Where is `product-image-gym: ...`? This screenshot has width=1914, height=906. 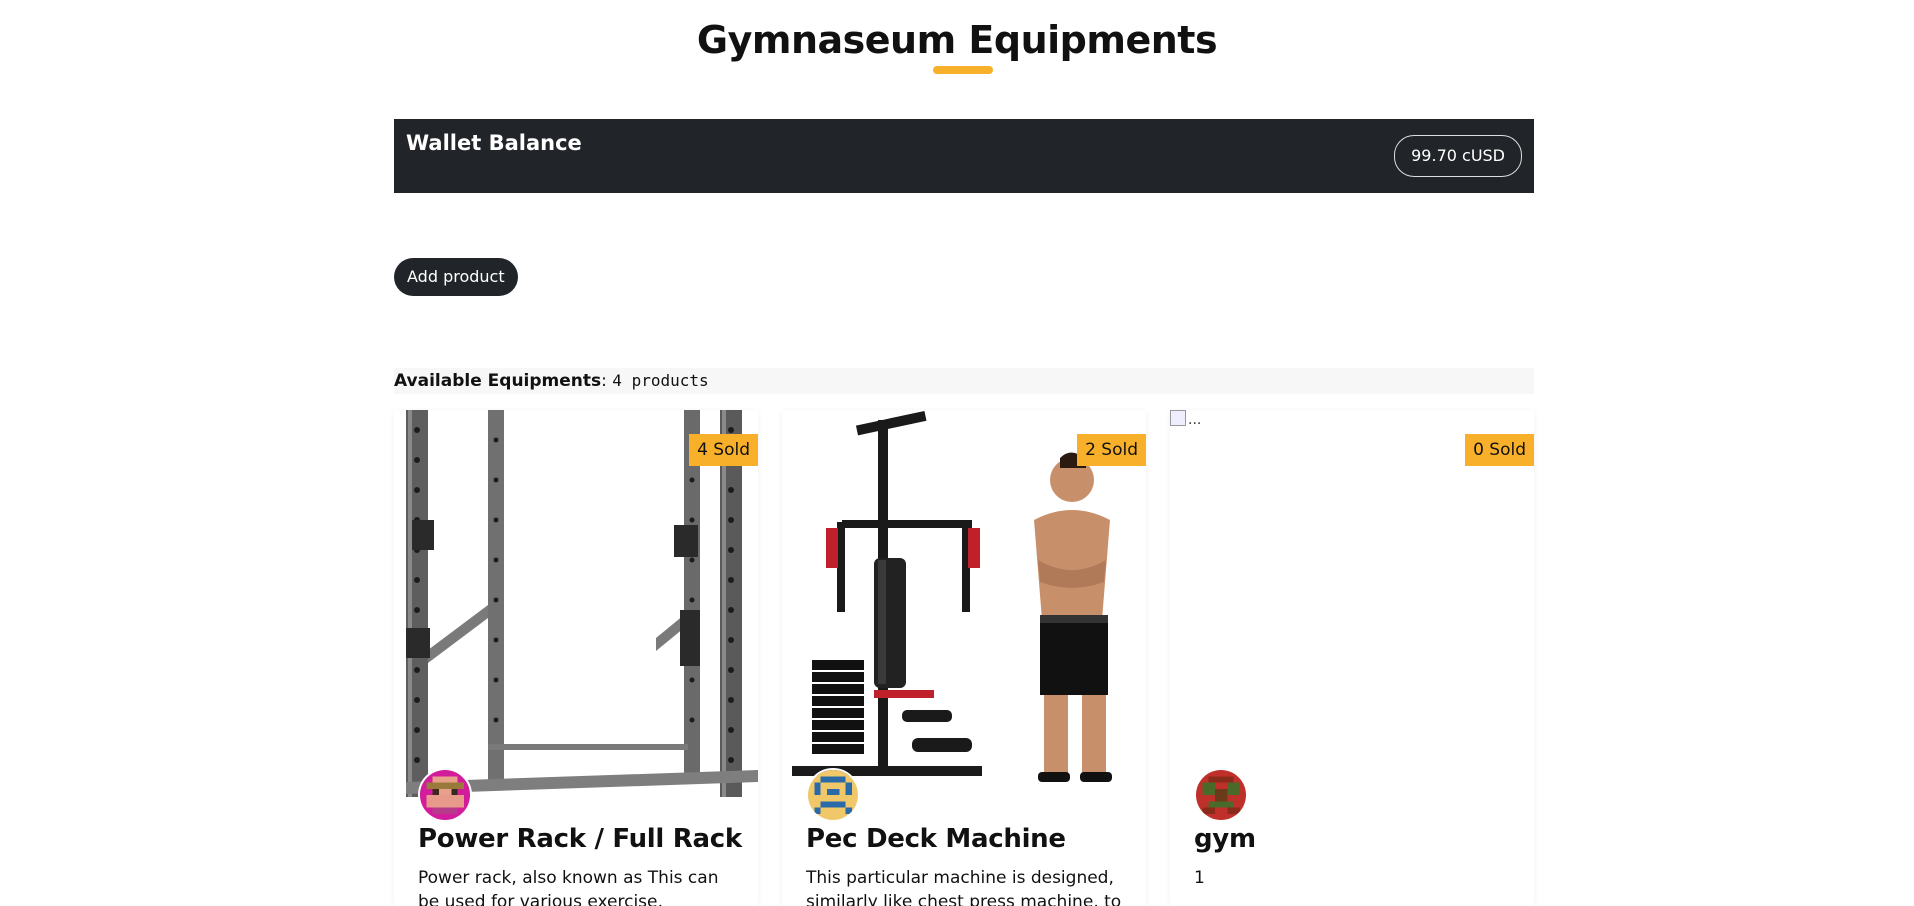 product-image-gym: ... is located at coordinates (1352, 603).